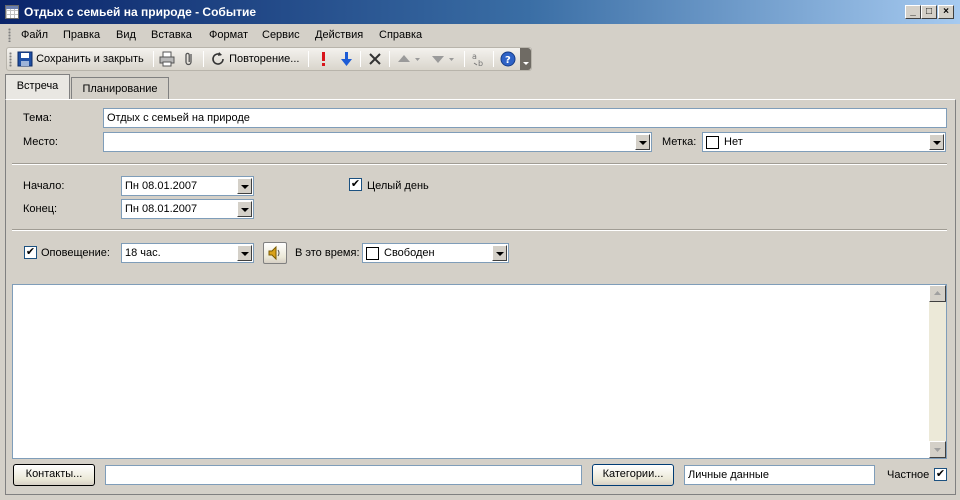 The width and height of the screenshot is (960, 500). What do you see at coordinates (908, 475) in the screenshot?
I see `private-label: Частное` at bounding box center [908, 475].